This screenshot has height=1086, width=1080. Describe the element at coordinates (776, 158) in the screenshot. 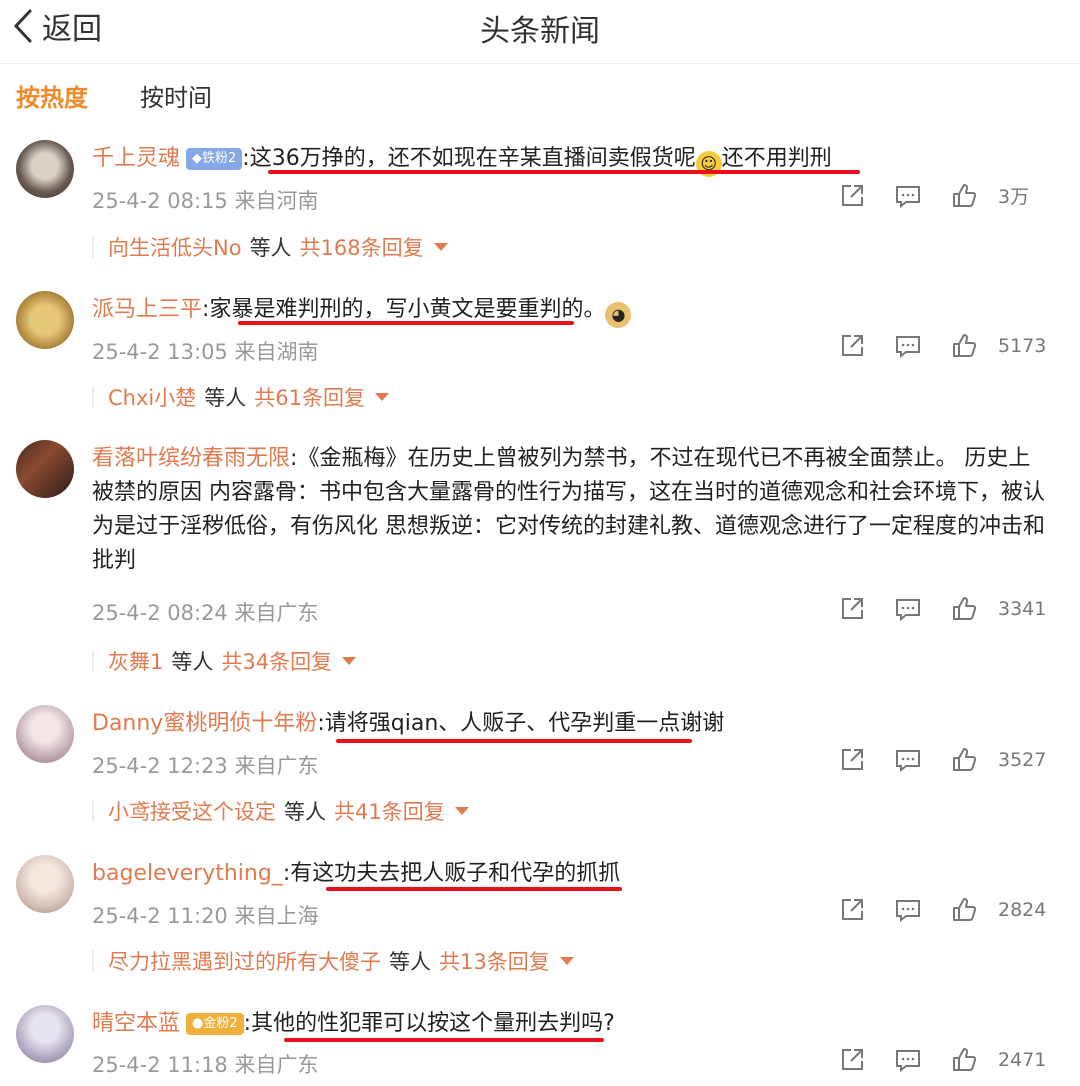

I see `comment-text-after: 还不用判刑` at that location.